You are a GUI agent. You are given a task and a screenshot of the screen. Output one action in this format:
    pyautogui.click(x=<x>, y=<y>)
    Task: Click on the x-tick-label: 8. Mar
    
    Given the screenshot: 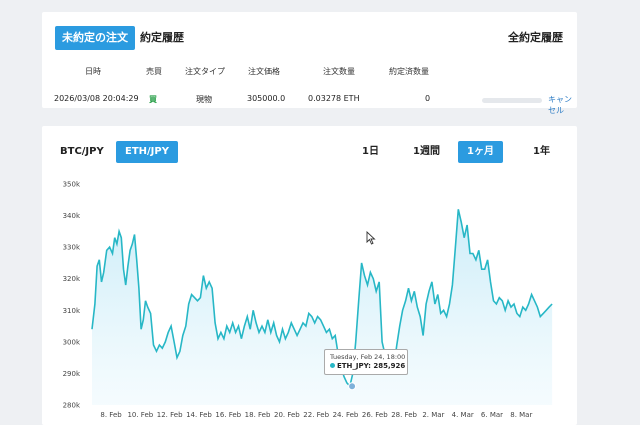 What is the action you would take?
    pyautogui.click(x=521, y=415)
    